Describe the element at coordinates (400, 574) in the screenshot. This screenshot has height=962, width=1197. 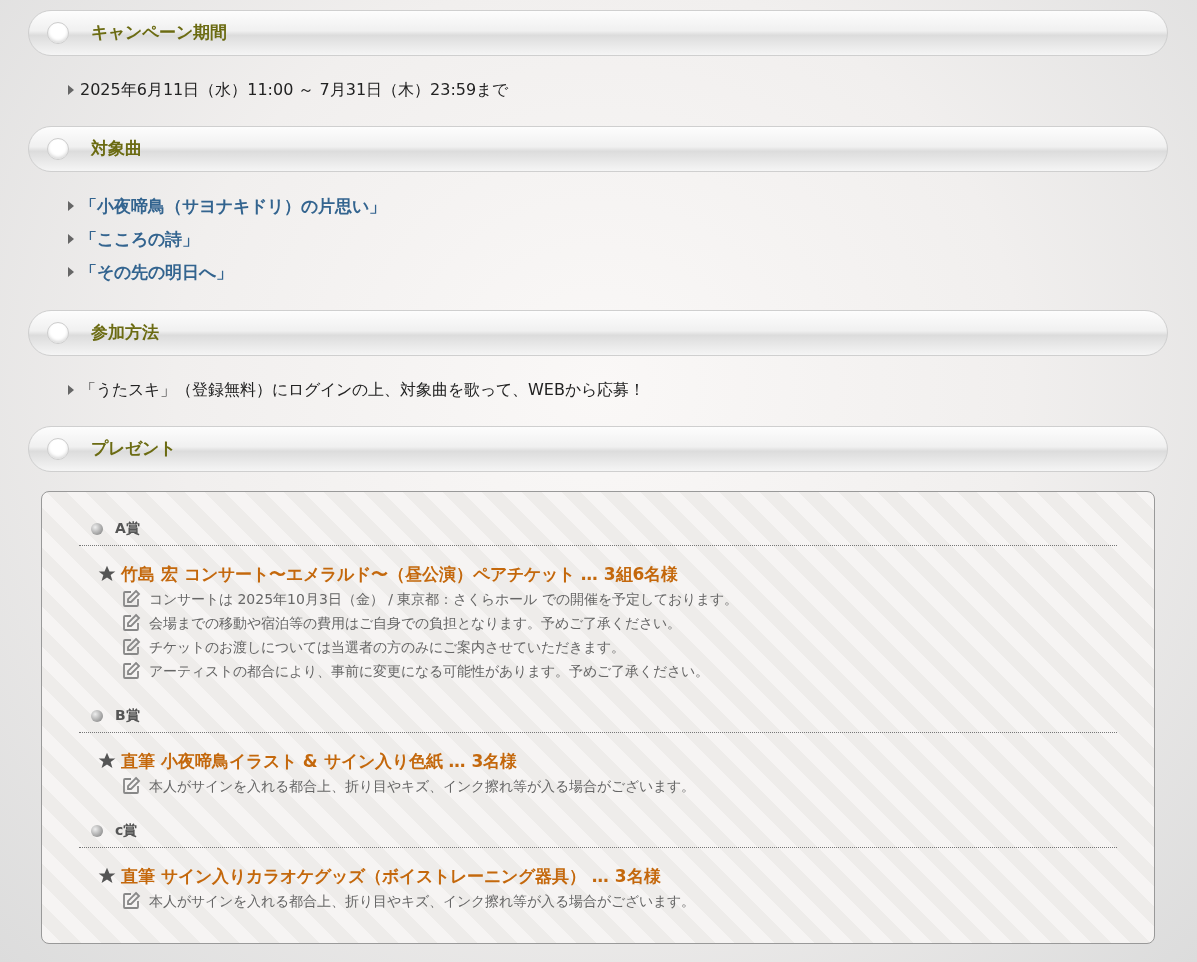
I see `prize-title: 竹島 宏 コンサート〜エメラルド〜（昼公演）ペアチケット … 3組6名様` at that location.